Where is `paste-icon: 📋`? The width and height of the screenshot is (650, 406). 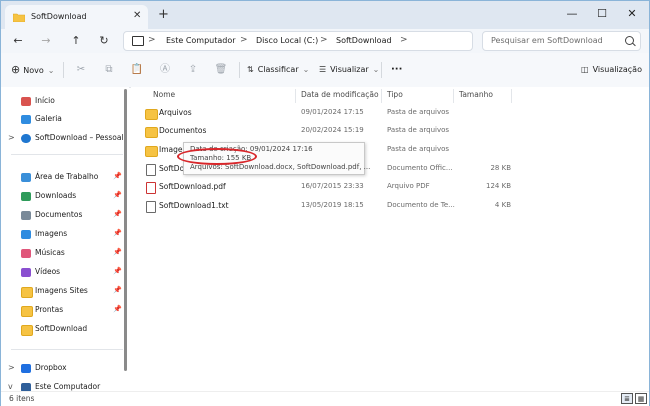 paste-icon: 📋 is located at coordinates (137, 70).